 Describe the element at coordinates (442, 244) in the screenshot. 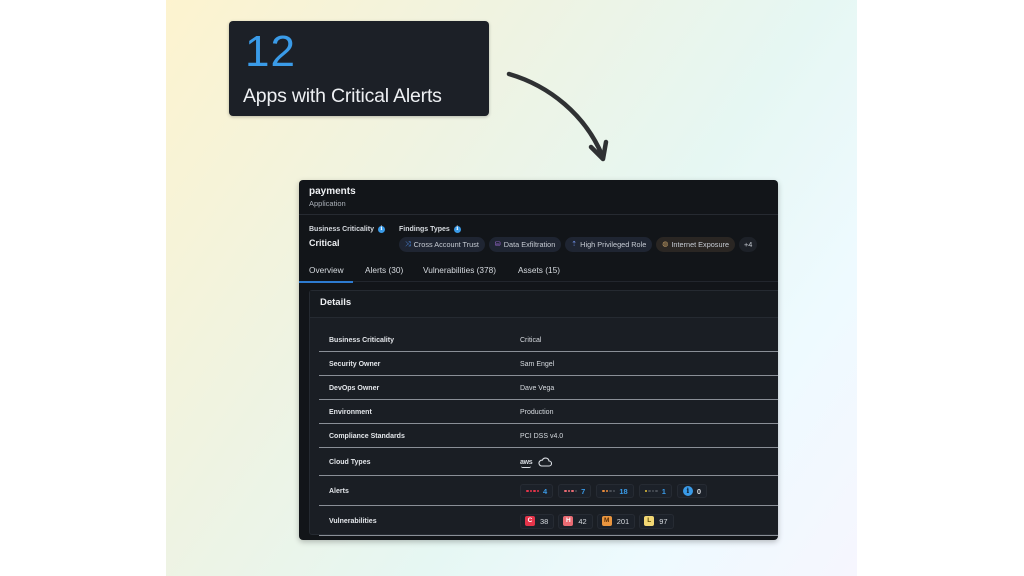

I see `chip-cross-account-trust: ⤨ Cross Account Trust` at that location.